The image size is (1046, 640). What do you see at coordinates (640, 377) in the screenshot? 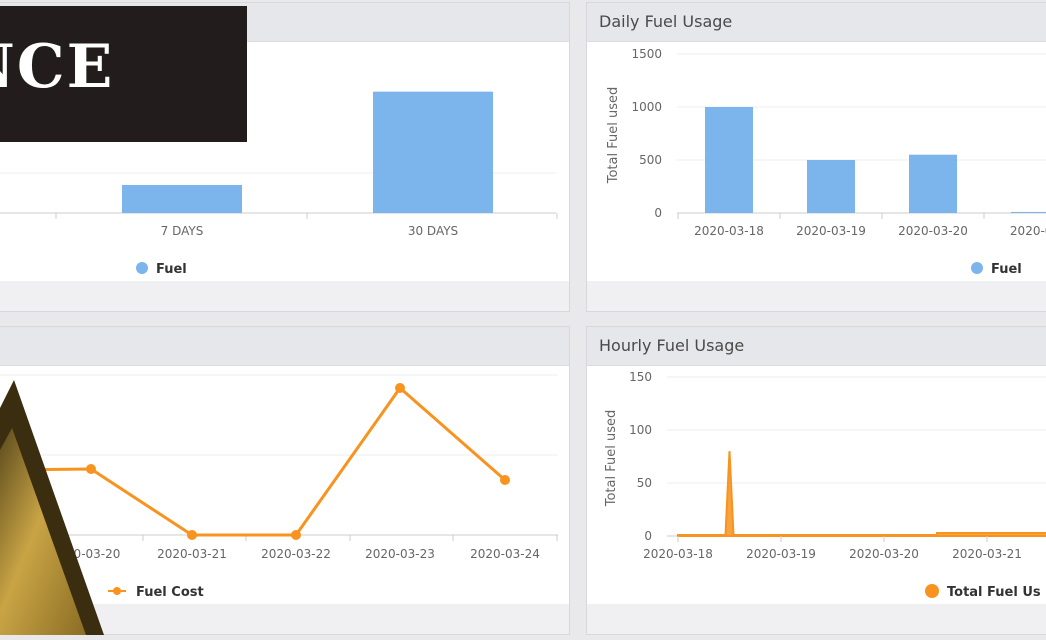
I see `y-tick-label: 150` at bounding box center [640, 377].